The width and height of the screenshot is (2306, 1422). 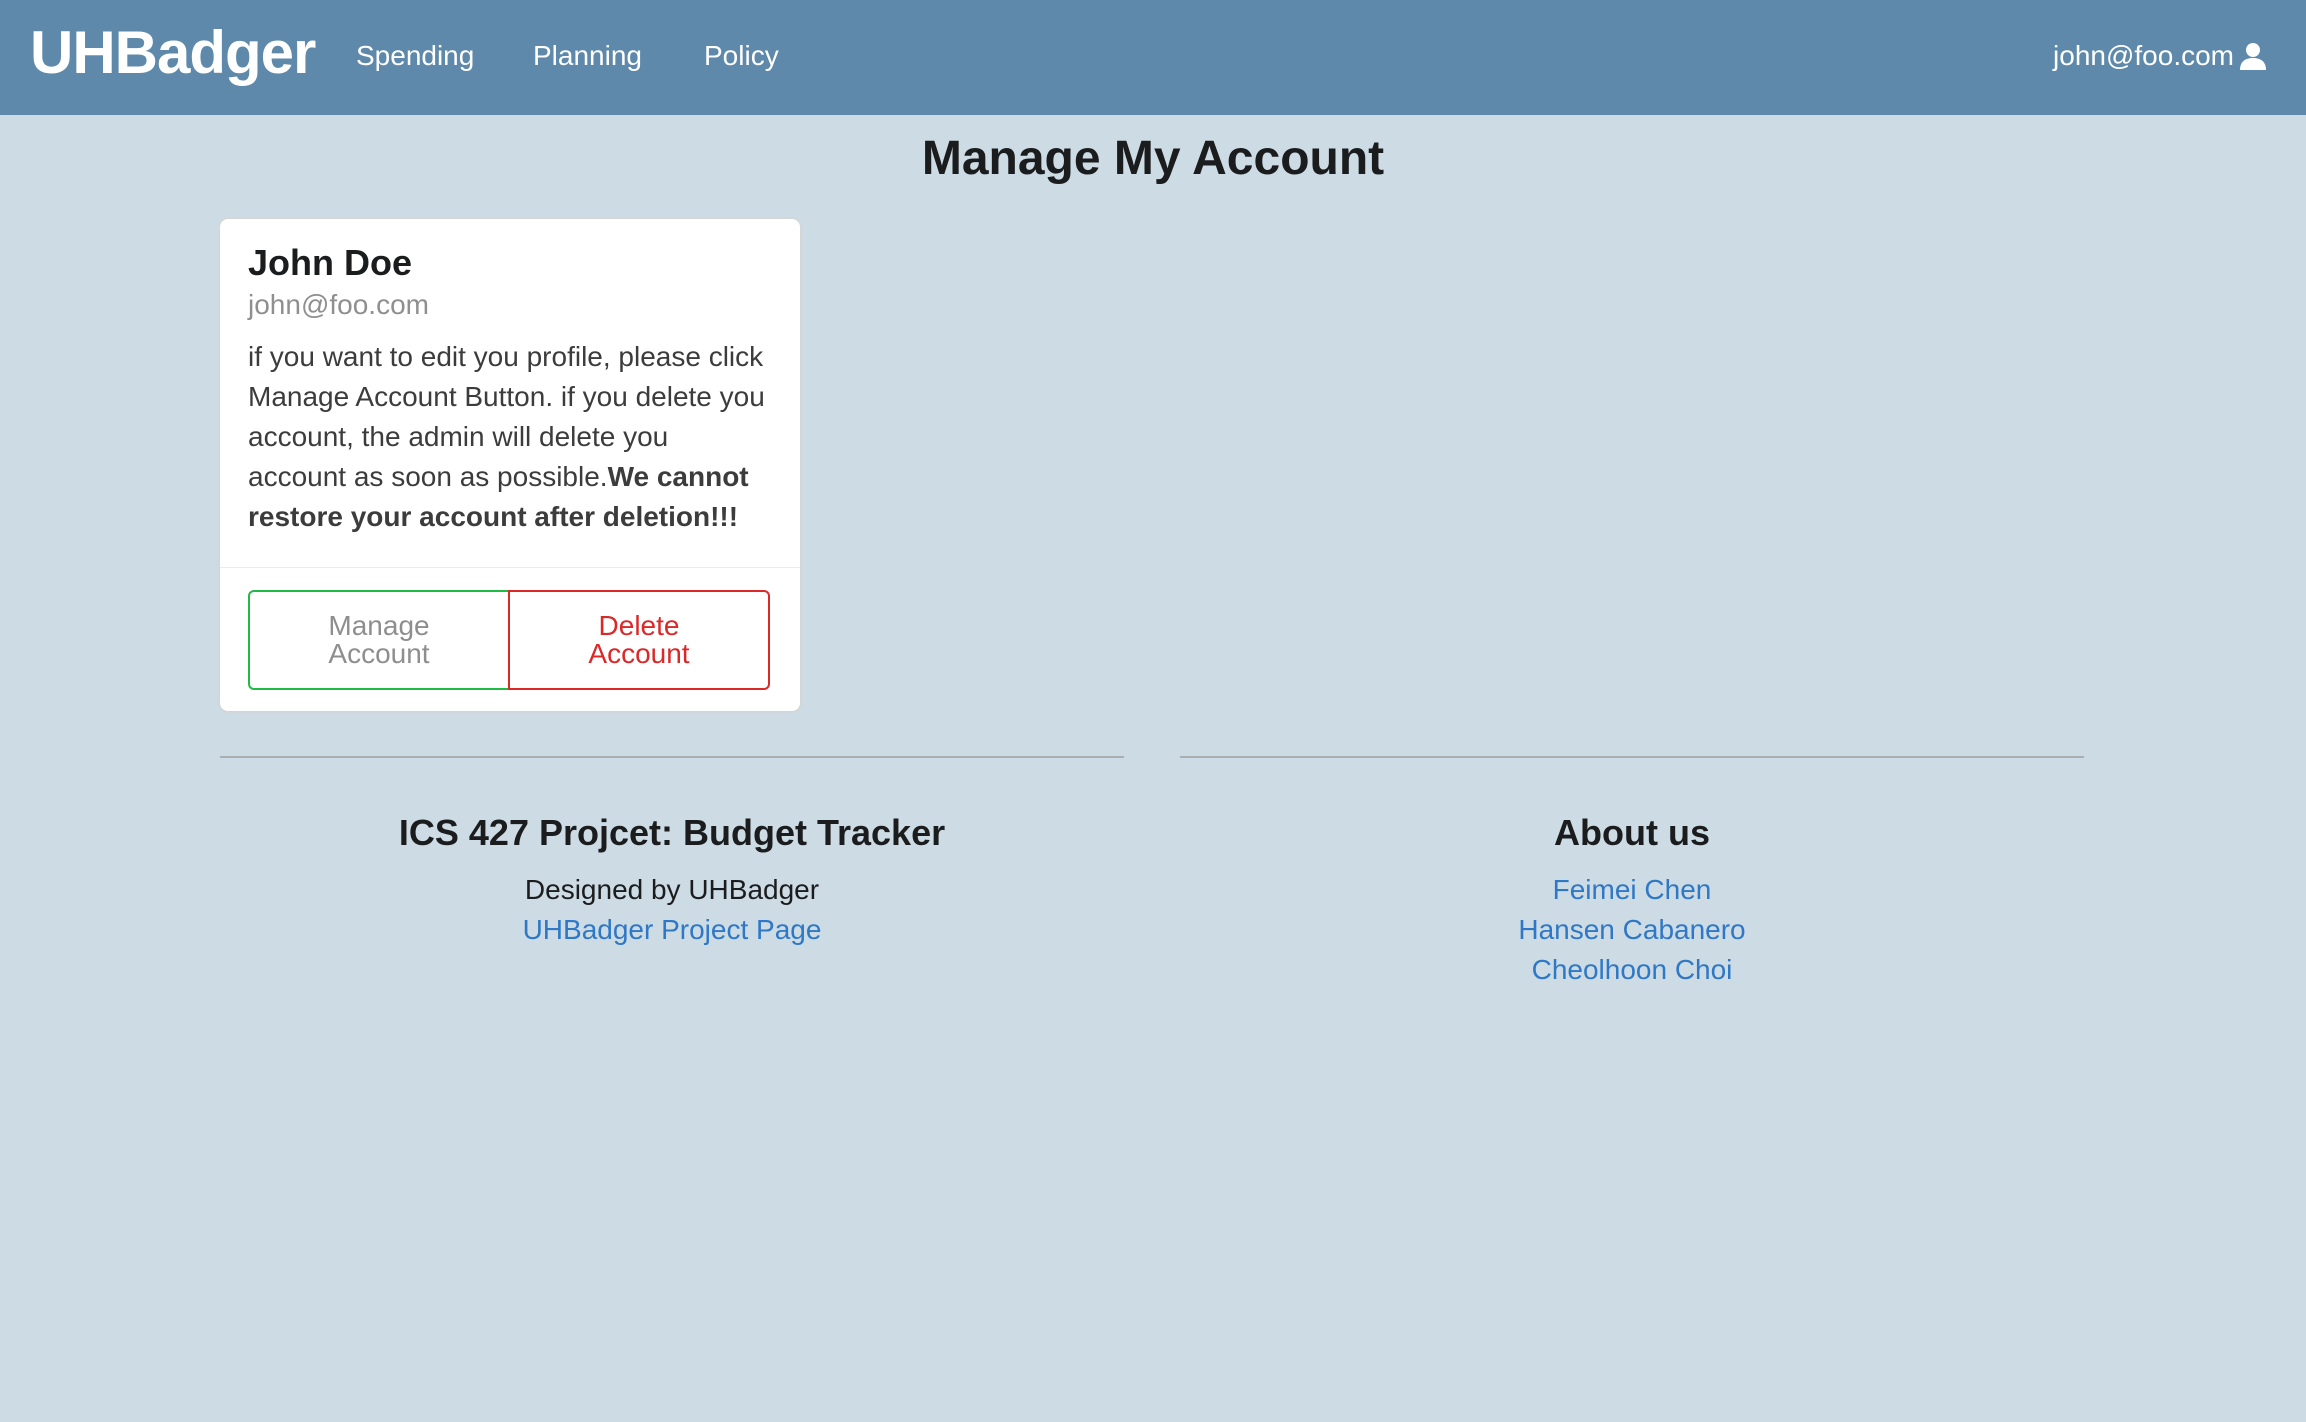 What do you see at coordinates (379, 640) in the screenshot?
I see `manage-account-button: Manage Account` at bounding box center [379, 640].